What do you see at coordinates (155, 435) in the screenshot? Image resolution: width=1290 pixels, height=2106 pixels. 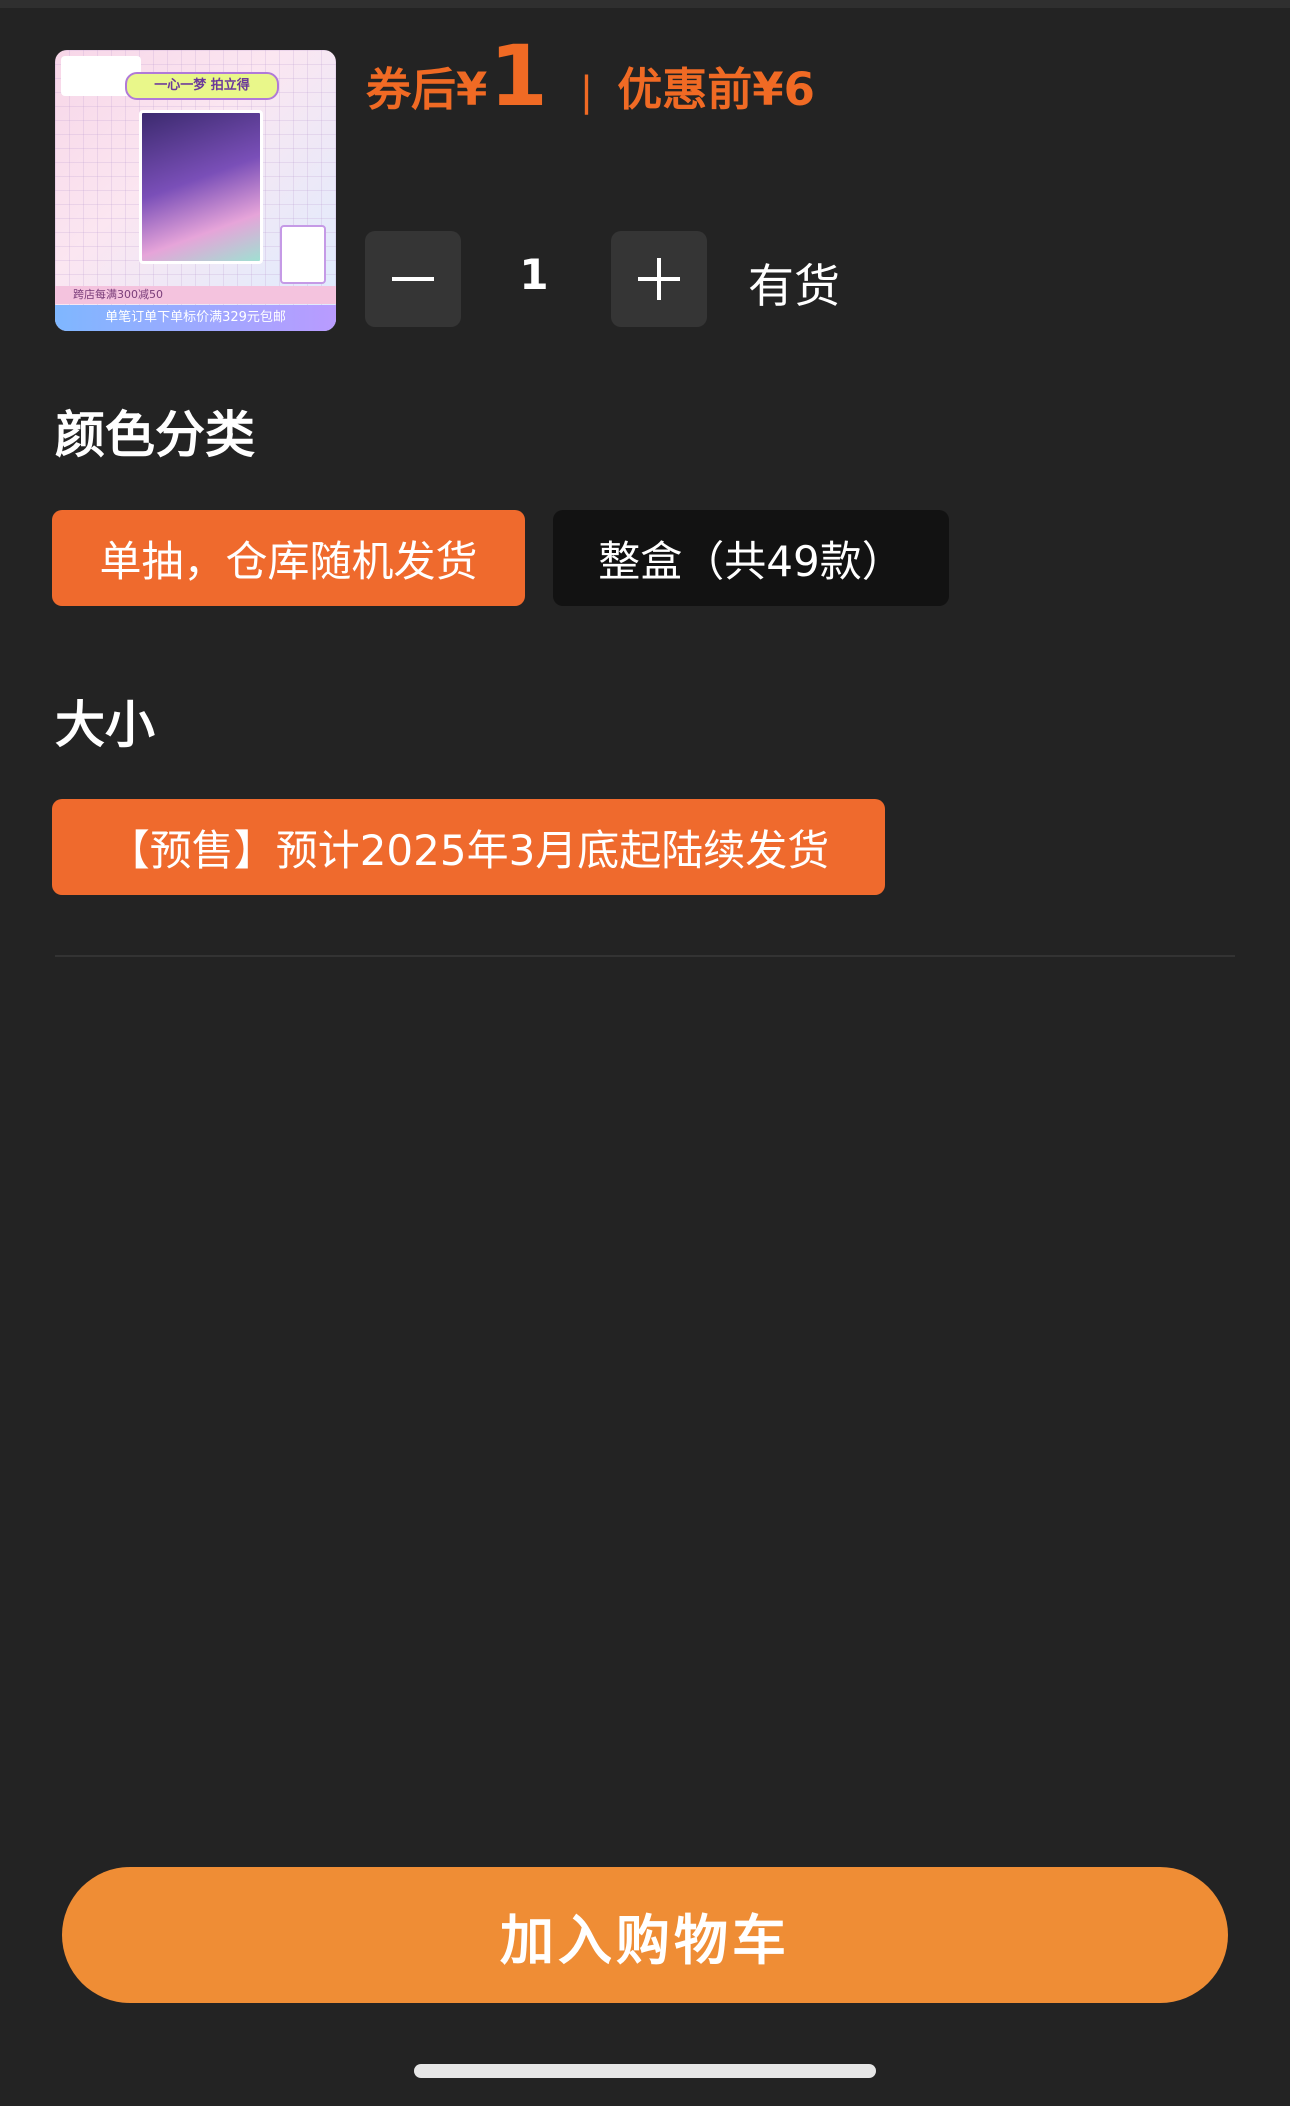 I see `color-section-title: 颜色分类` at bounding box center [155, 435].